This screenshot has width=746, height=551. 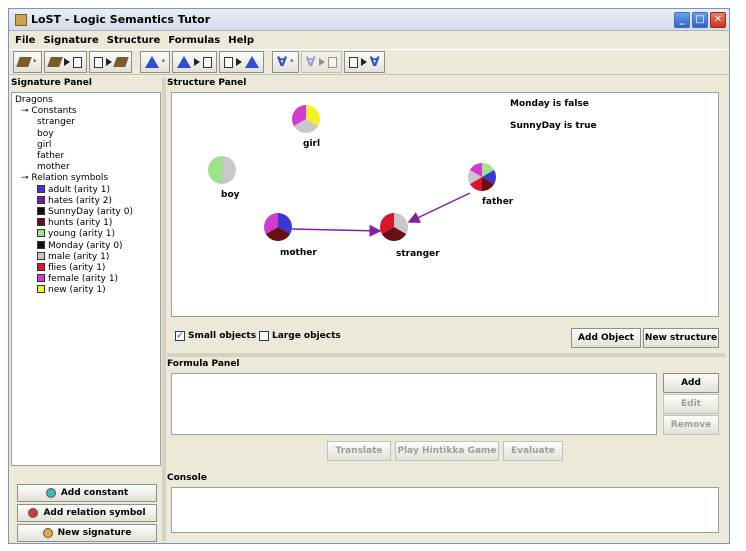 I want to click on vertical-splitter, so click(x=164, y=309).